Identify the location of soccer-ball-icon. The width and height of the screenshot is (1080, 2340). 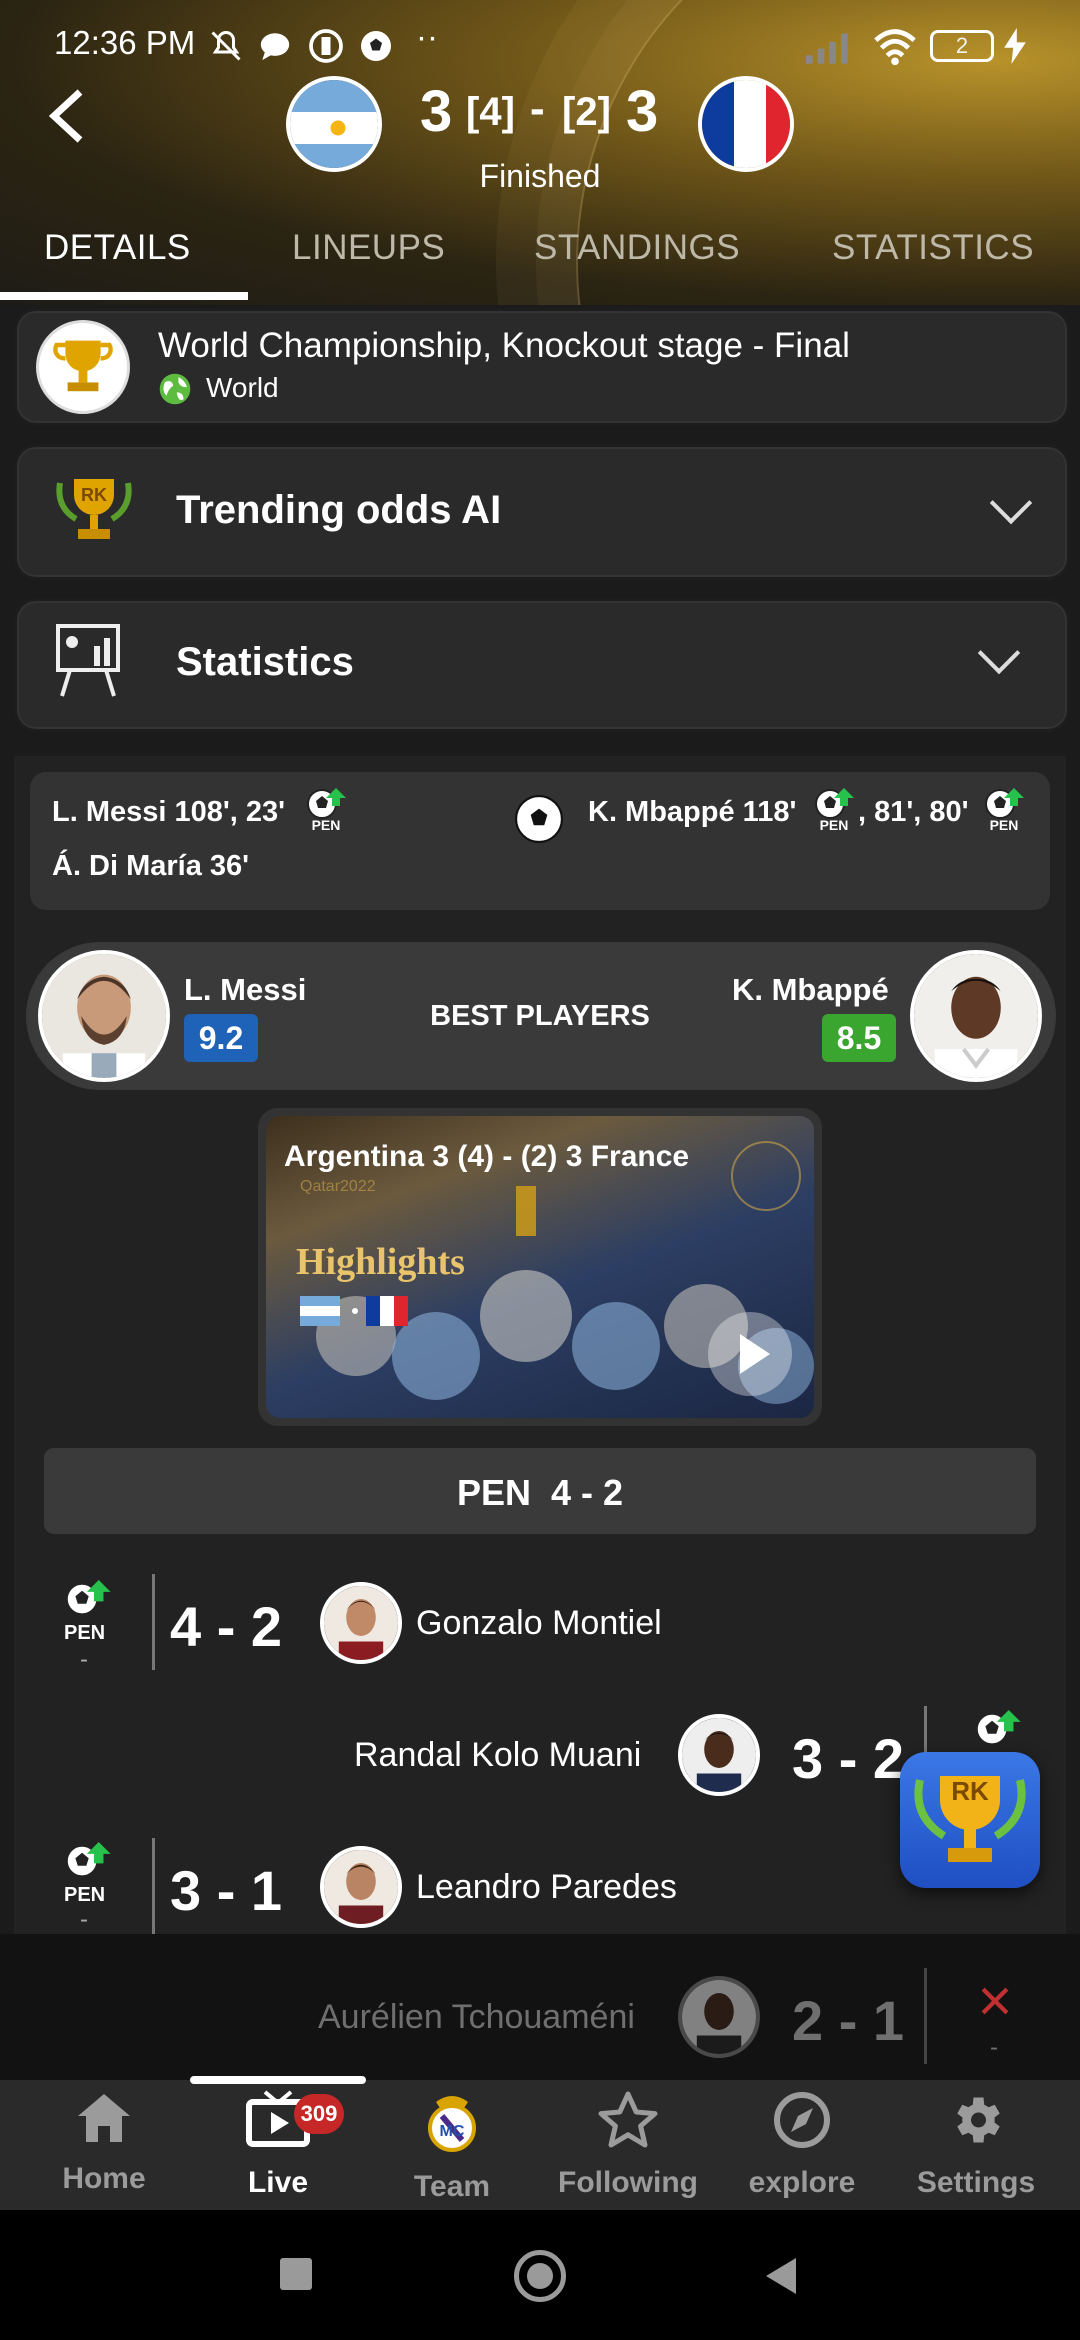
(539, 821).